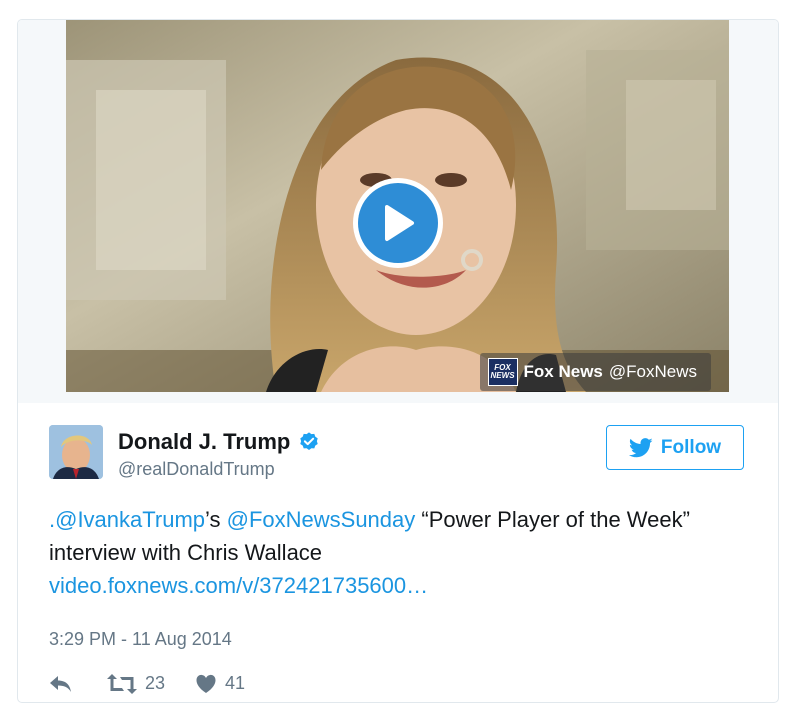  What do you see at coordinates (640, 447) in the screenshot?
I see `twitter-bird-icon` at bounding box center [640, 447].